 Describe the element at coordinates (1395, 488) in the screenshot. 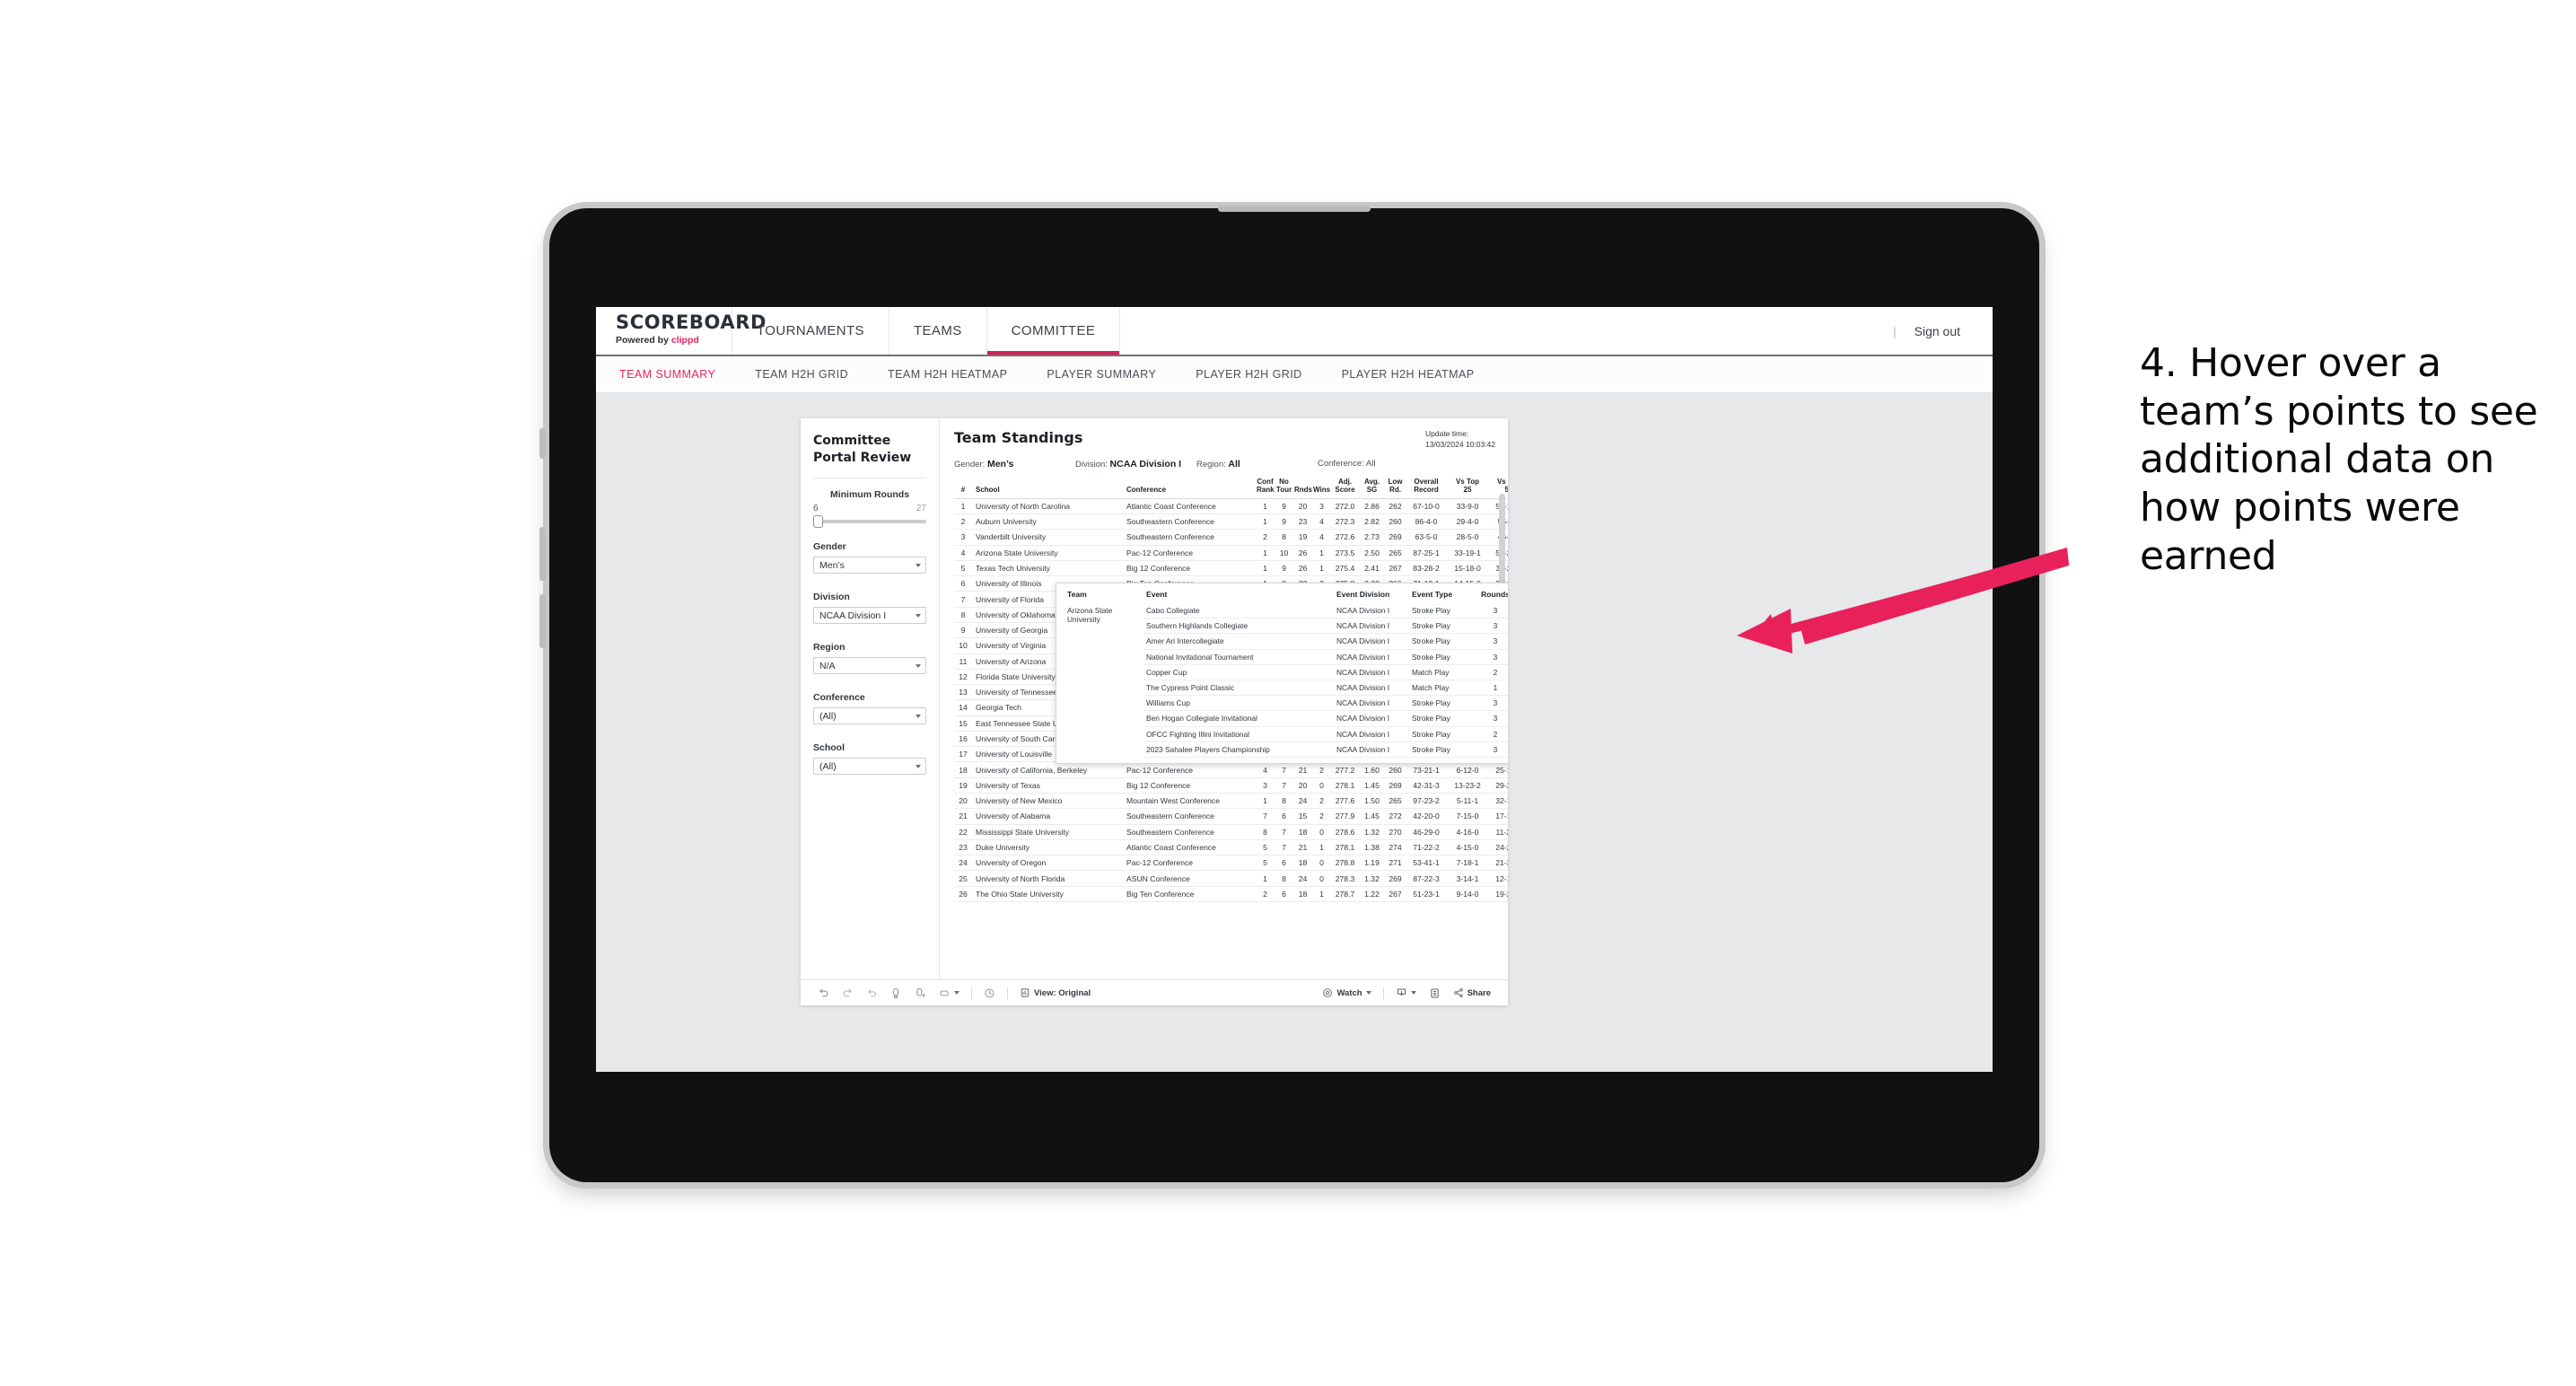

I see `standings-col-low-rd: Low Rd.` at that location.